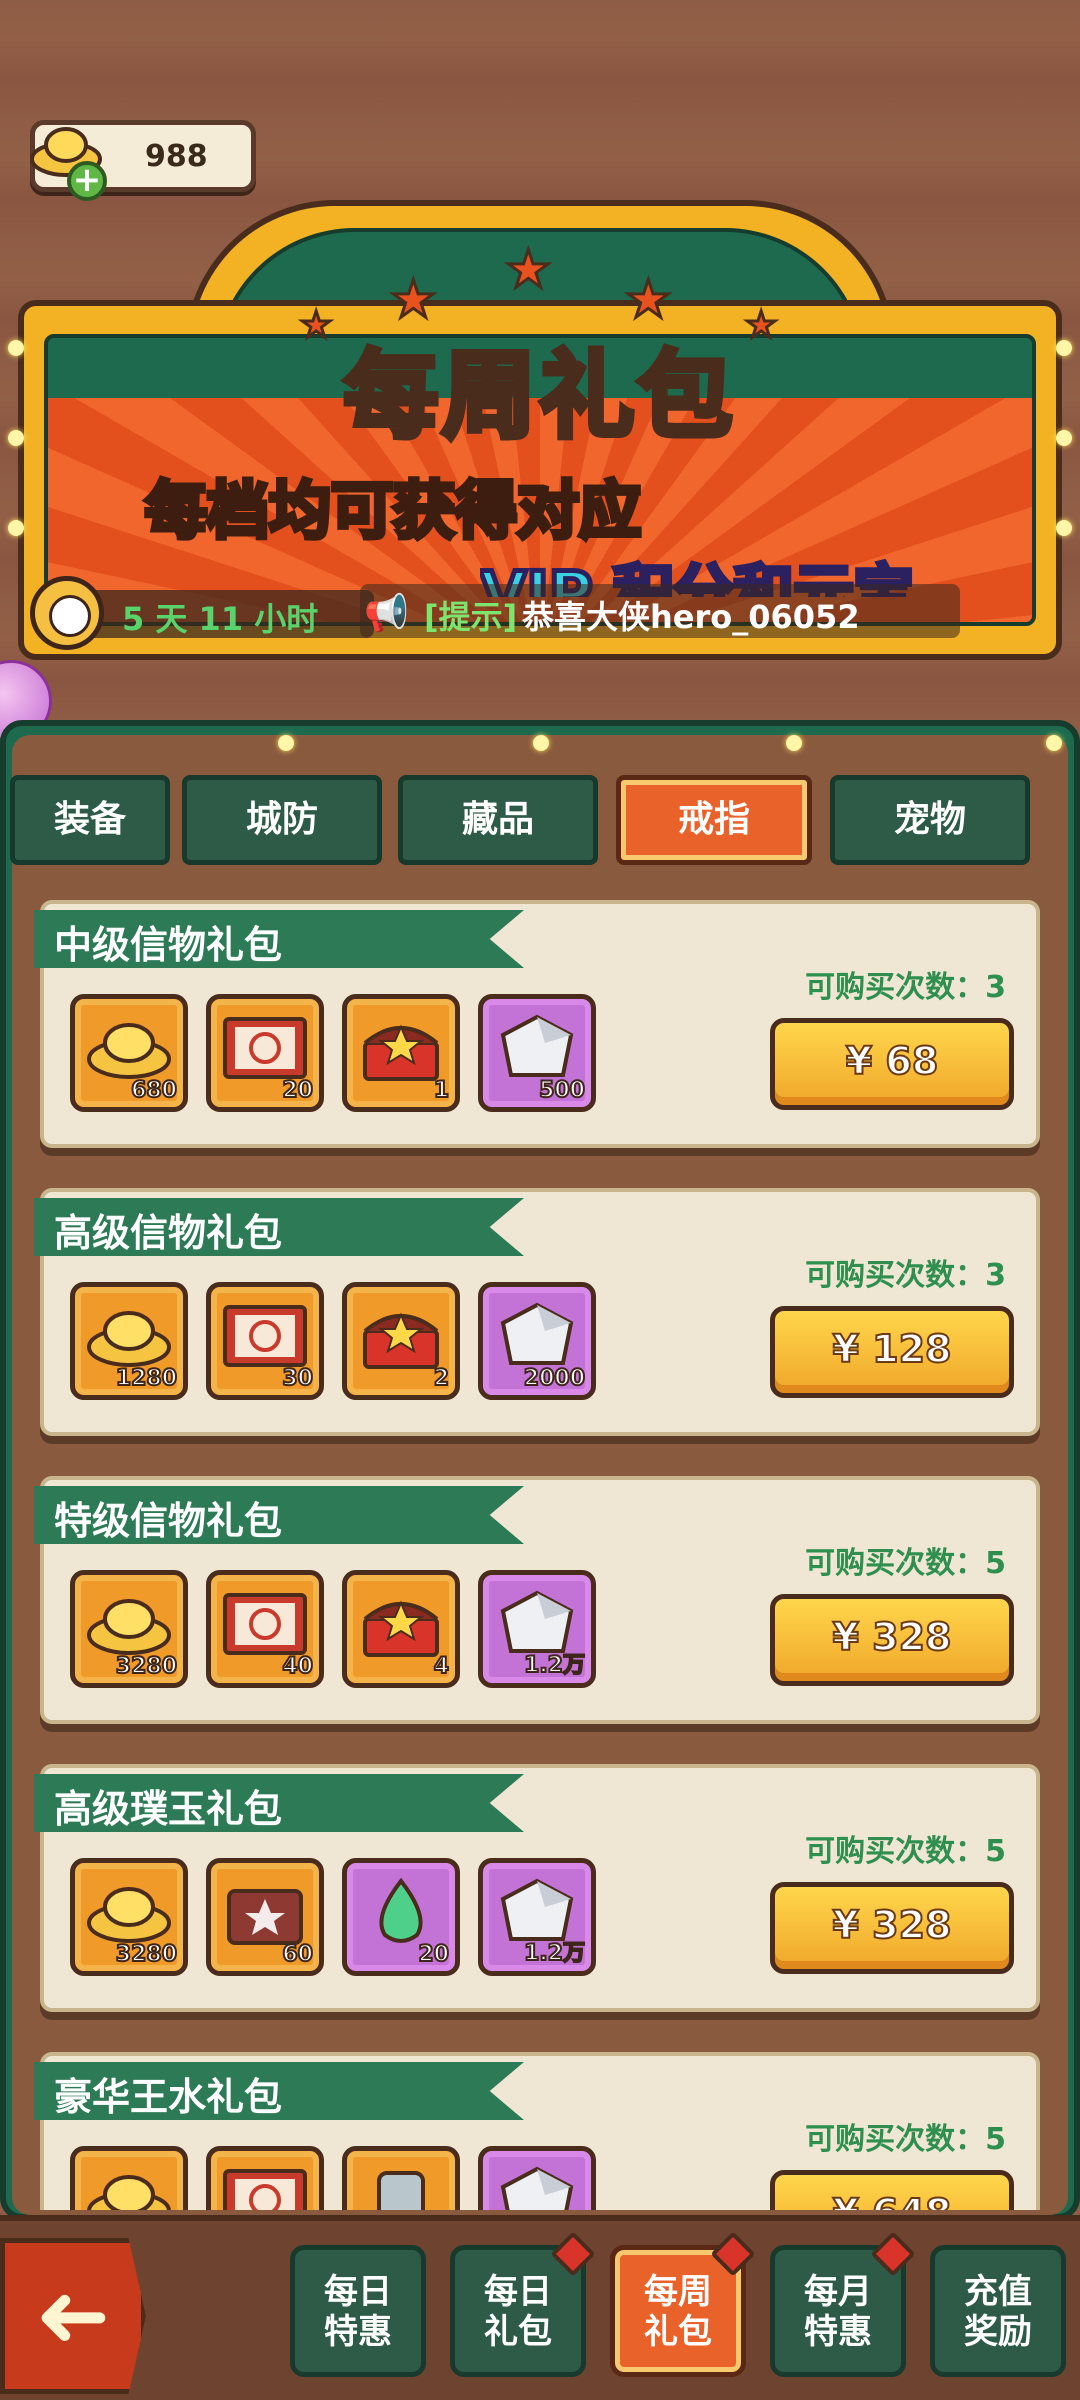 This screenshot has height=2400, width=1080. Describe the element at coordinates (146, 1378) in the screenshot. I see `reward-count: 1280` at that location.